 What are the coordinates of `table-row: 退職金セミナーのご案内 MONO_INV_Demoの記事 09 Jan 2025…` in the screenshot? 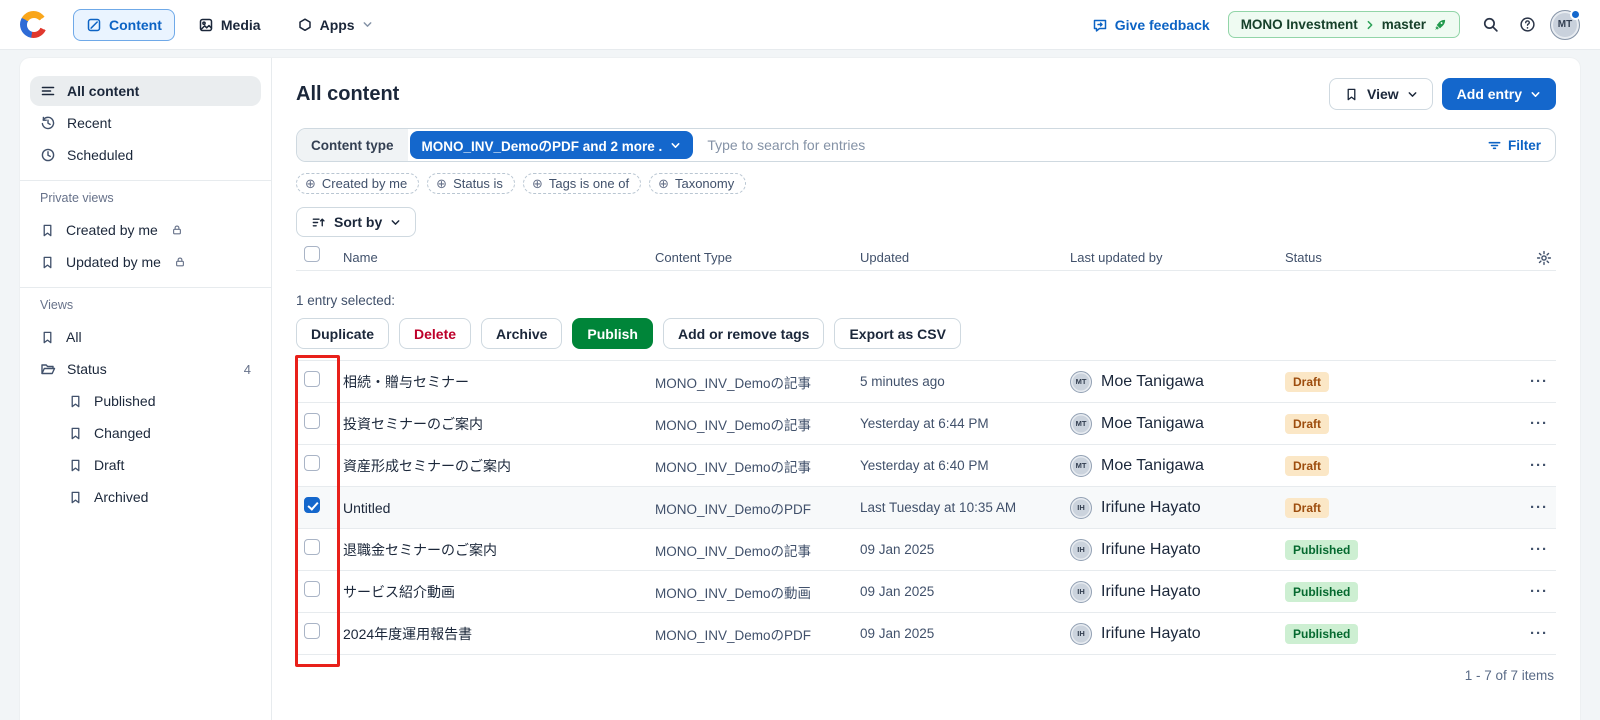 It's located at (926, 550).